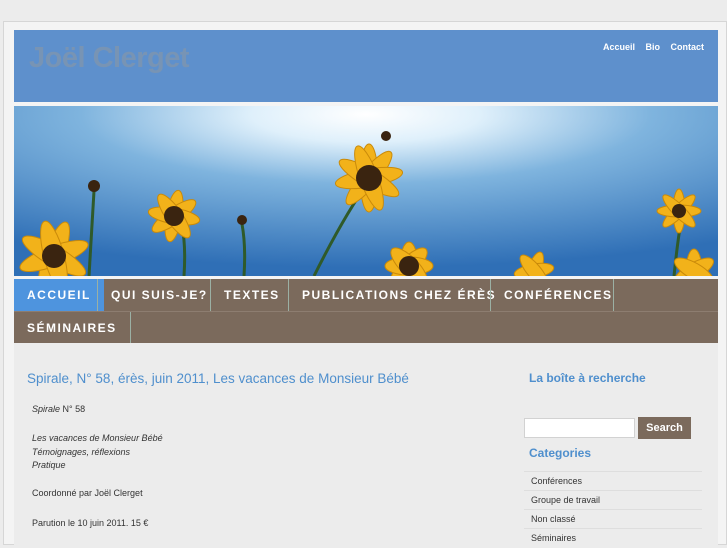 This screenshot has width=727, height=548. I want to click on site-title: Joël Clerget, so click(109, 58).